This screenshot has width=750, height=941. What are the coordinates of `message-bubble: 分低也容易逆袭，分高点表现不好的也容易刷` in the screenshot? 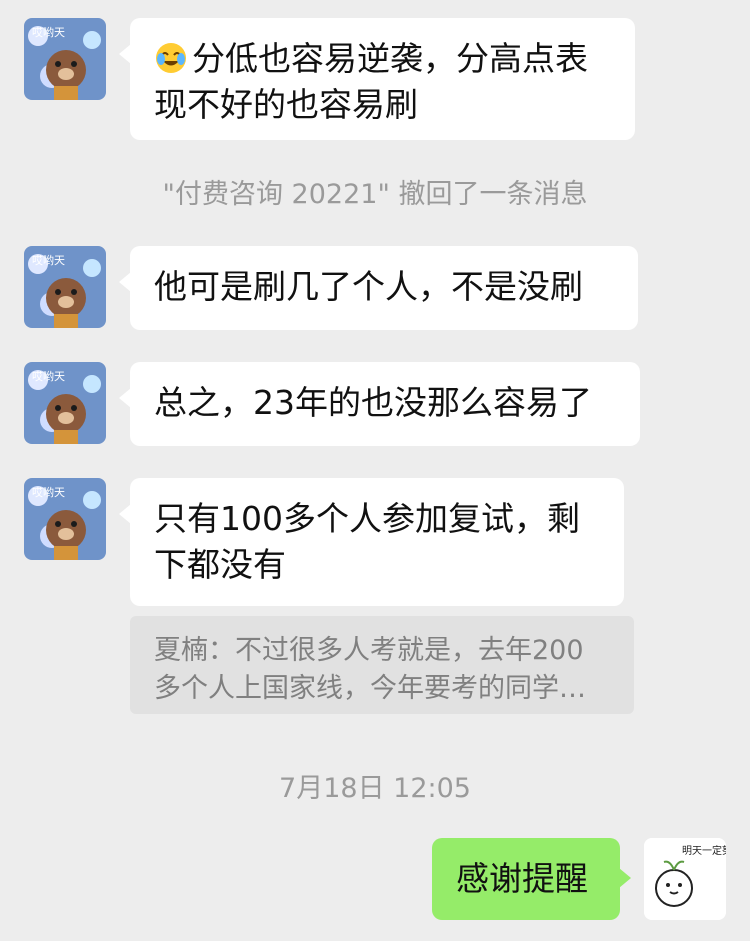 It's located at (377, 79).